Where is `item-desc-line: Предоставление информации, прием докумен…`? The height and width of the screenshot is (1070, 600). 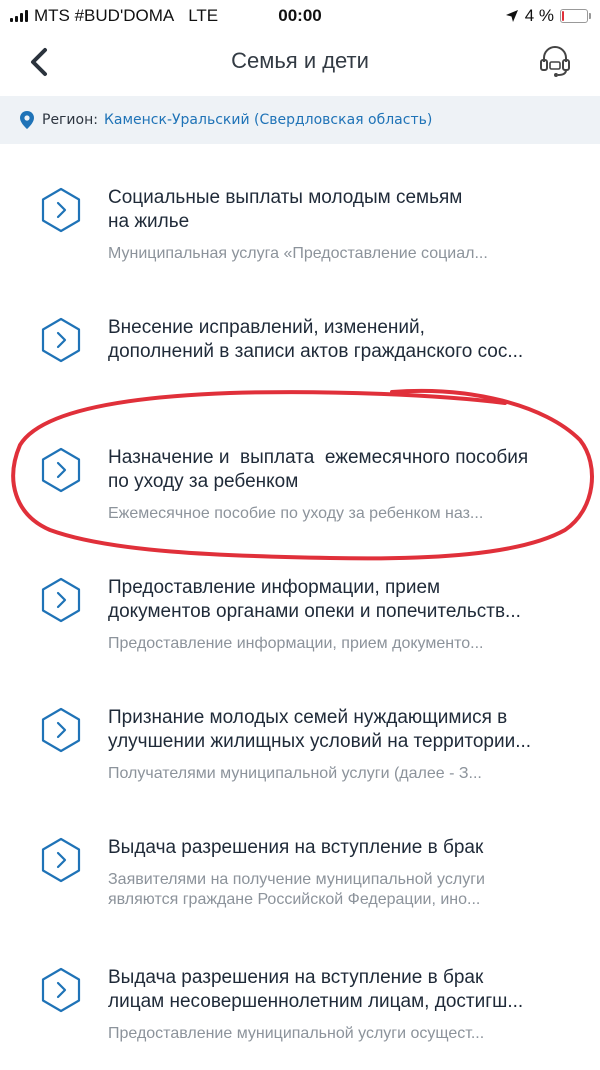
item-desc-line: Предоставление информации, прием докумен… is located at coordinates (296, 643).